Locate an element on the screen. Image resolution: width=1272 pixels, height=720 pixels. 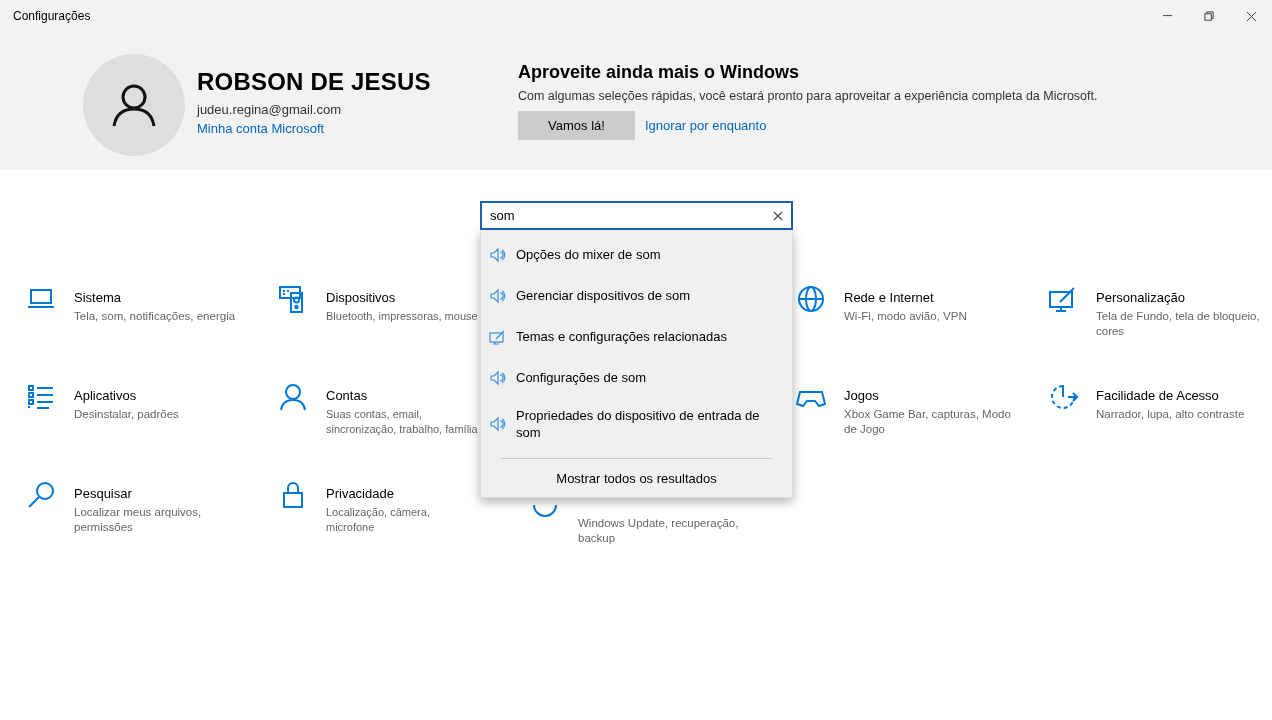
category-description: Wi-Fi, modo avião, VPN is located at coordinates (905, 316).